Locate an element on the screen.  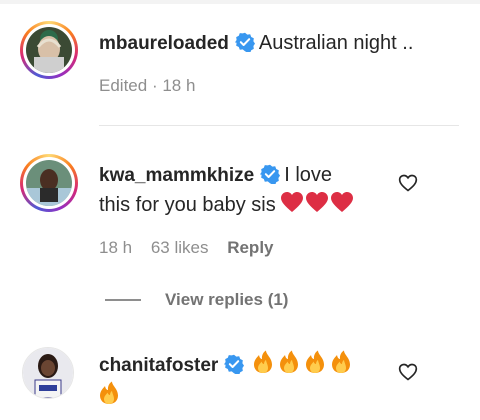
reply-button: Reply is located at coordinates (250, 247).